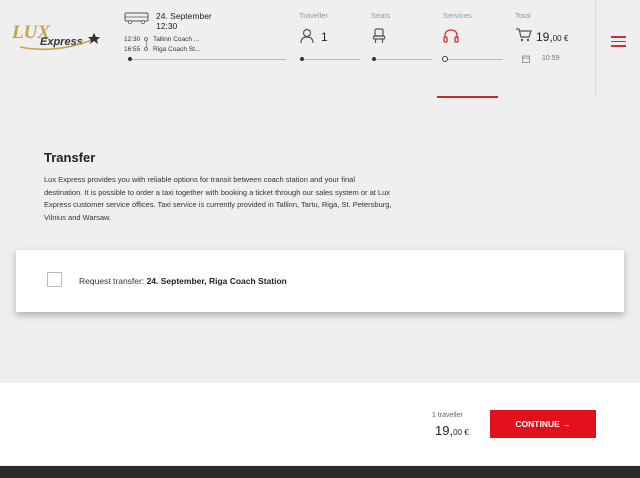 This screenshot has height=478, width=640. Describe the element at coordinates (324, 37) in the screenshot. I see `traveller-count: 1` at that location.